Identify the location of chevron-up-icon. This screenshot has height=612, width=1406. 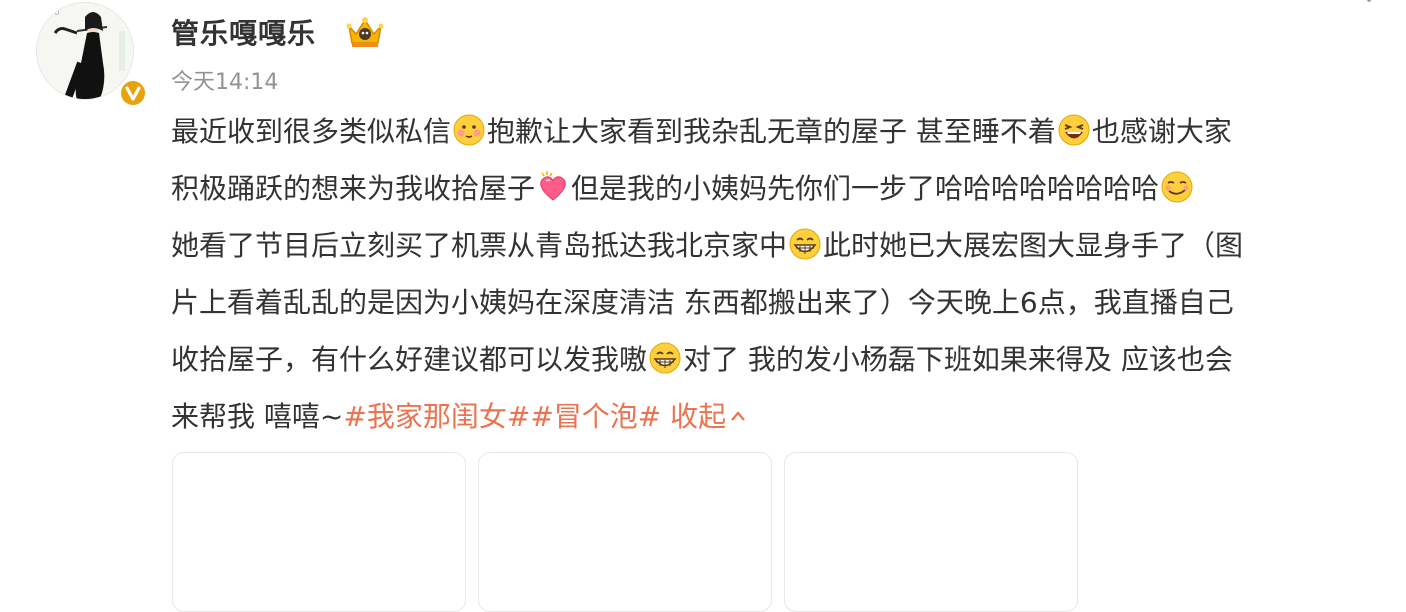
(738, 416).